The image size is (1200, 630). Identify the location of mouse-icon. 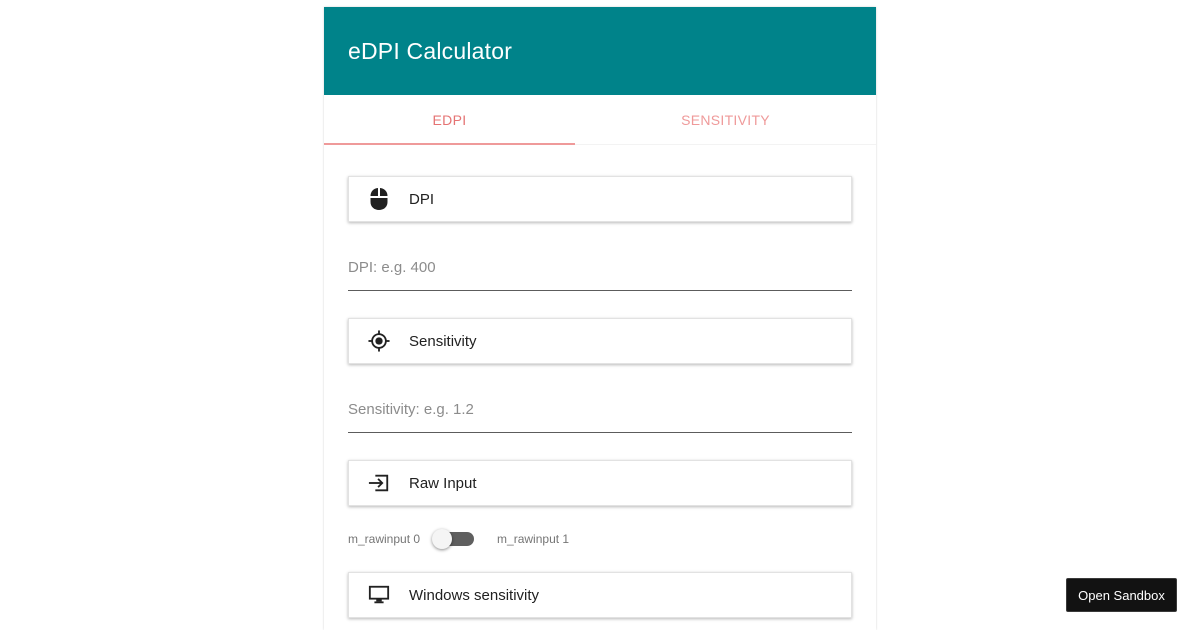
(379, 199).